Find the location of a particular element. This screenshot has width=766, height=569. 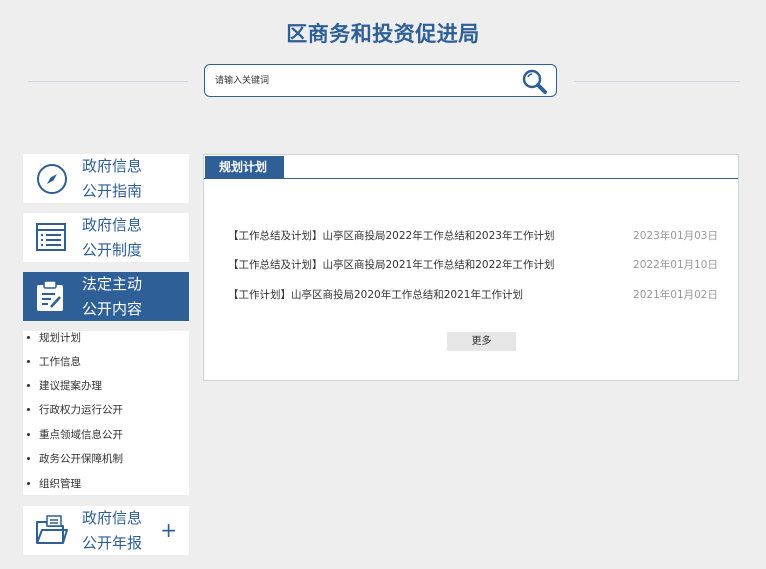

submenu-item-label: 建议提案办理 is located at coordinates (70, 386).